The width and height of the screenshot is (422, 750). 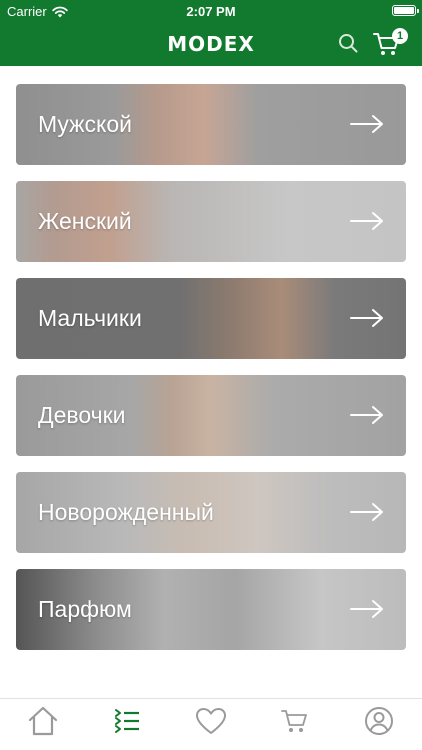 I want to click on status-time: 2:07 PM, so click(x=211, y=11).